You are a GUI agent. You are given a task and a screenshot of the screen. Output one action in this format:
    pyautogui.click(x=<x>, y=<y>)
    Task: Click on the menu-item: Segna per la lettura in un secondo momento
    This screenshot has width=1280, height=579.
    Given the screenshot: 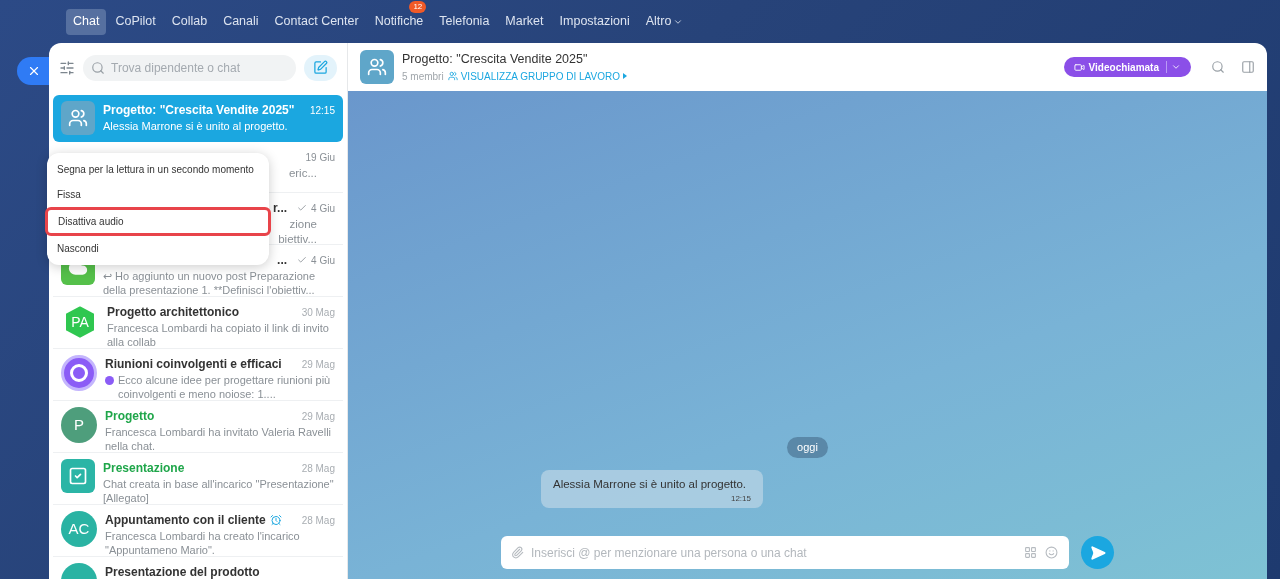 What is the action you would take?
    pyautogui.click(x=158, y=169)
    